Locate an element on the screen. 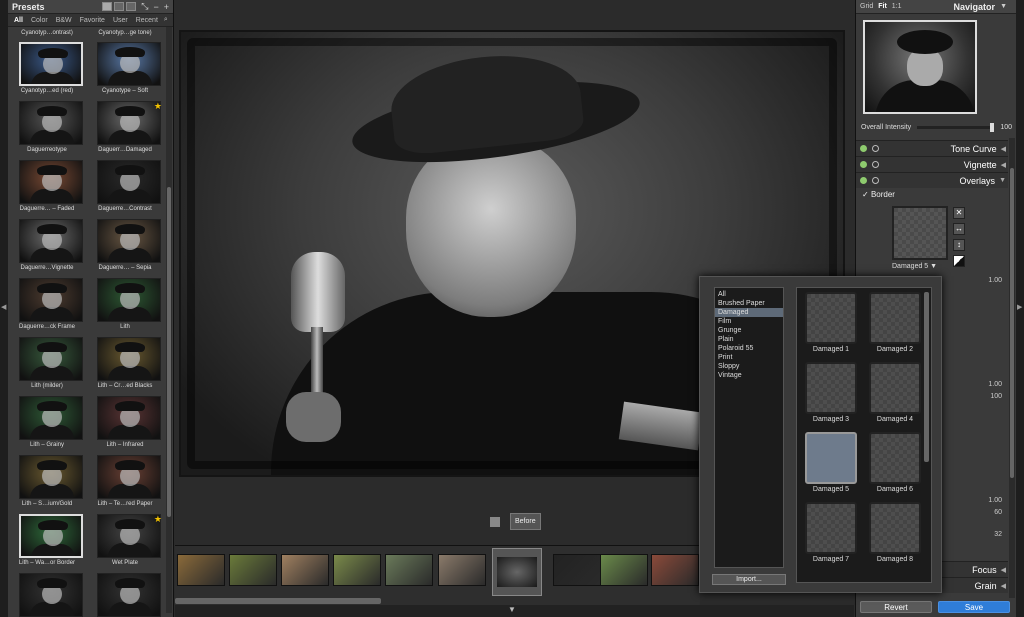 This screenshot has width=1024, height=617. value-readout: 32 is located at coordinates (998, 534).